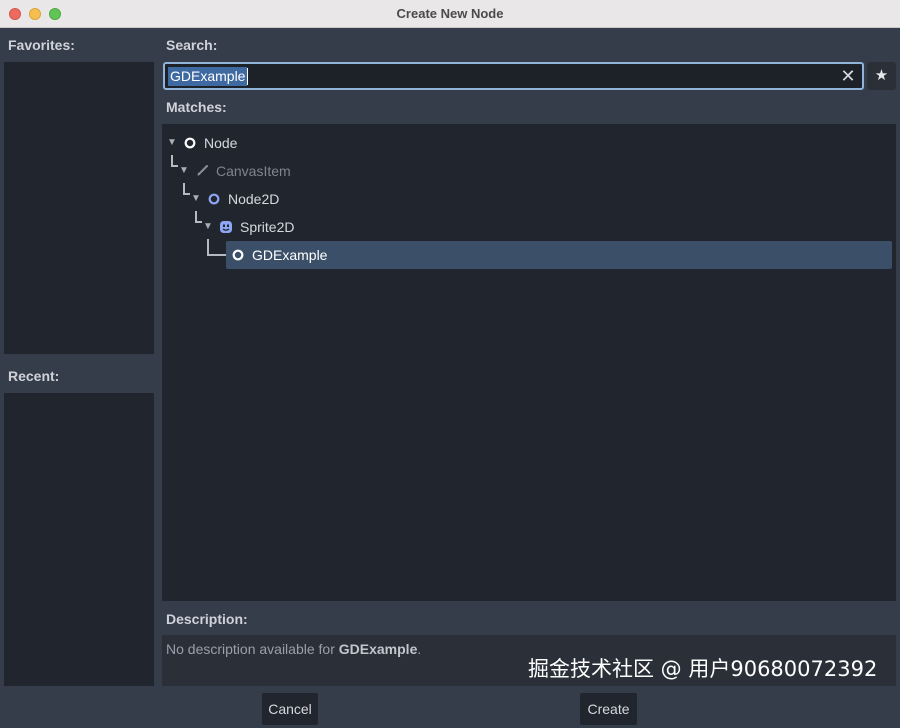 The width and height of the screenshot is (900, 728). I want to click on search-input-value: GDExample, so click(208, 76).